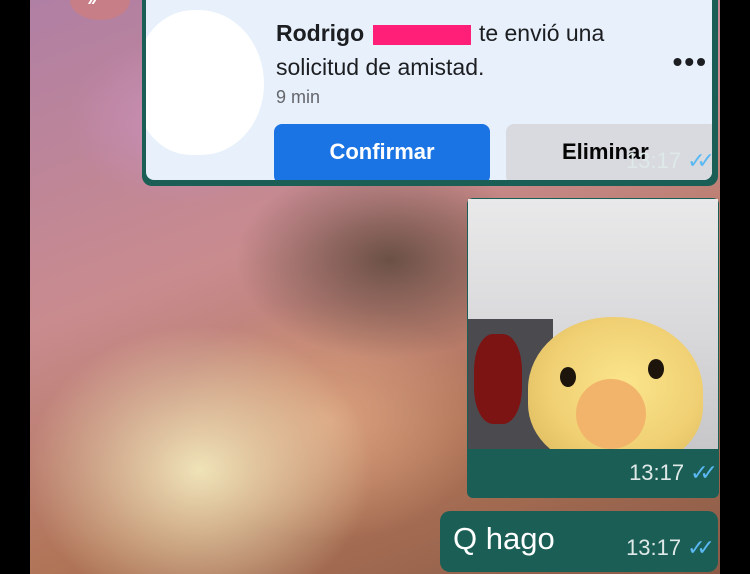  Describe the element at coordinates (504, 538) in the screenshot. I see `message-text: Q hago` at that location.